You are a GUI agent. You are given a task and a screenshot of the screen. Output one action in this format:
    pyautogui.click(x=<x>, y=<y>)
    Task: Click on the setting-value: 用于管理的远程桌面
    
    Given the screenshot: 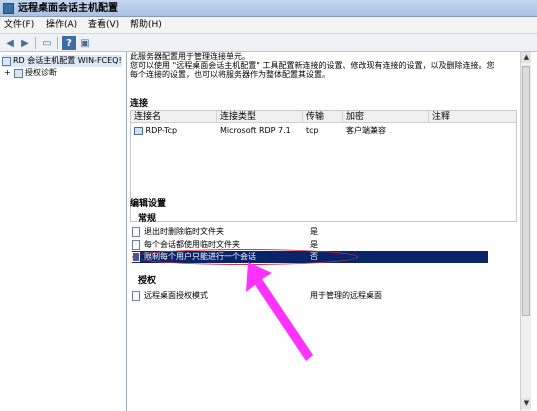 What is the action you would take?
    pyautogui.click(x=346, y=295)
    